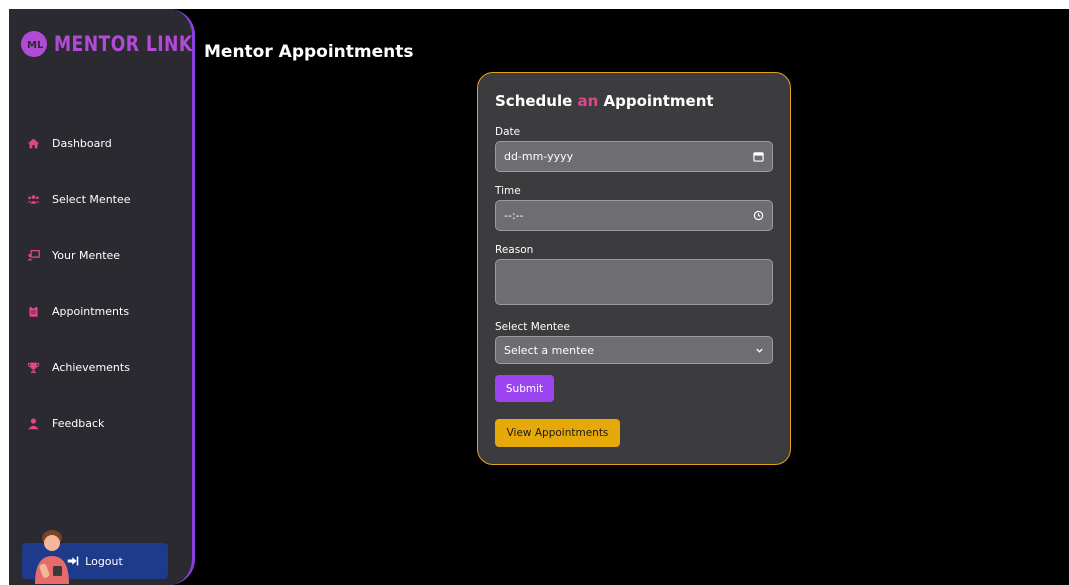  Describe the element at coordinates (557, 433) in the screenshot. I see `view-appointments-button: View Appointments` at that location.